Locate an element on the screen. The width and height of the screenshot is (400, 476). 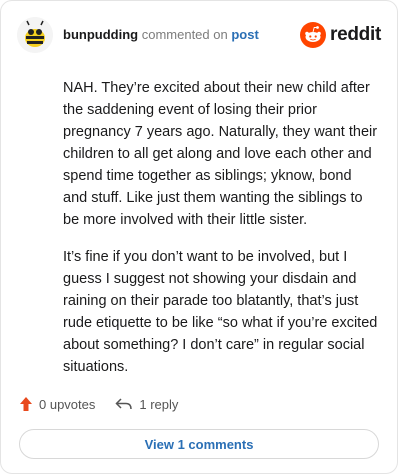
comment-header: bunpudding commented on post reddit is located at coordinates (199, 35).